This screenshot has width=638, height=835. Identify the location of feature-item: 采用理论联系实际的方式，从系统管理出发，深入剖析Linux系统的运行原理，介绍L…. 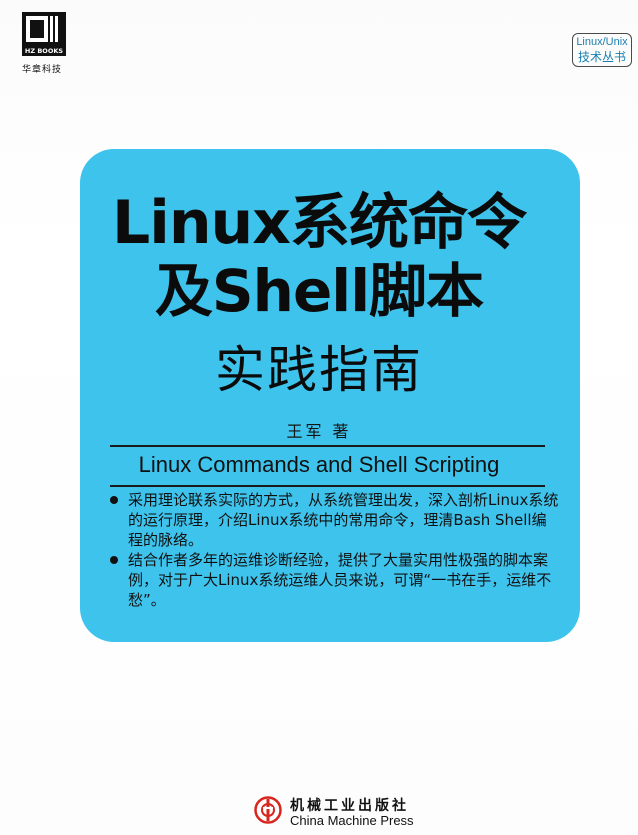
(335, 520).